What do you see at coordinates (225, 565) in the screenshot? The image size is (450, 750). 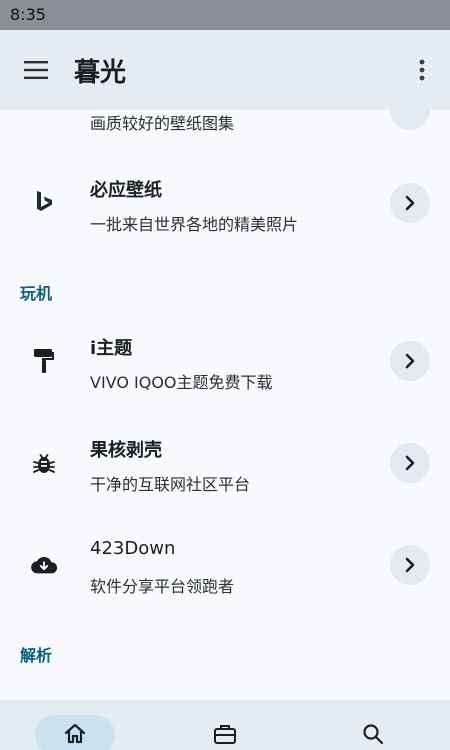 I see `list-item-423down: 423Down 软件分享平台领跑者` at bounding box center [225, 565].